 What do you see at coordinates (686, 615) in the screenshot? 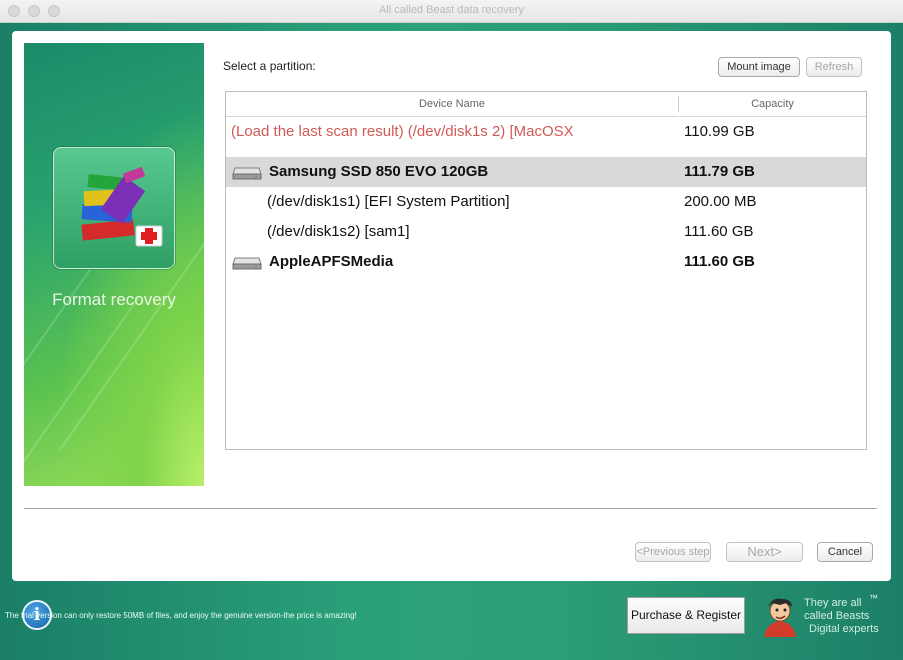
I see `purchase-register-button: Purchase & Register` at bounding box center [686, 615].